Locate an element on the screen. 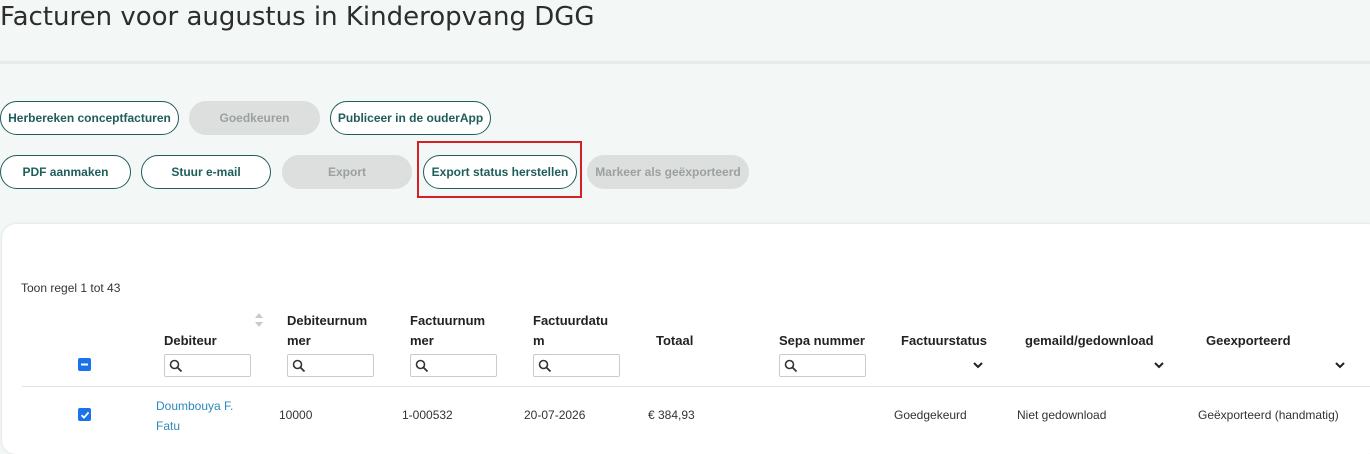 This screenshot has height=454, width=1370. cell-factuurdatum: 20-07-2026 is located at coordinates (555, 415).